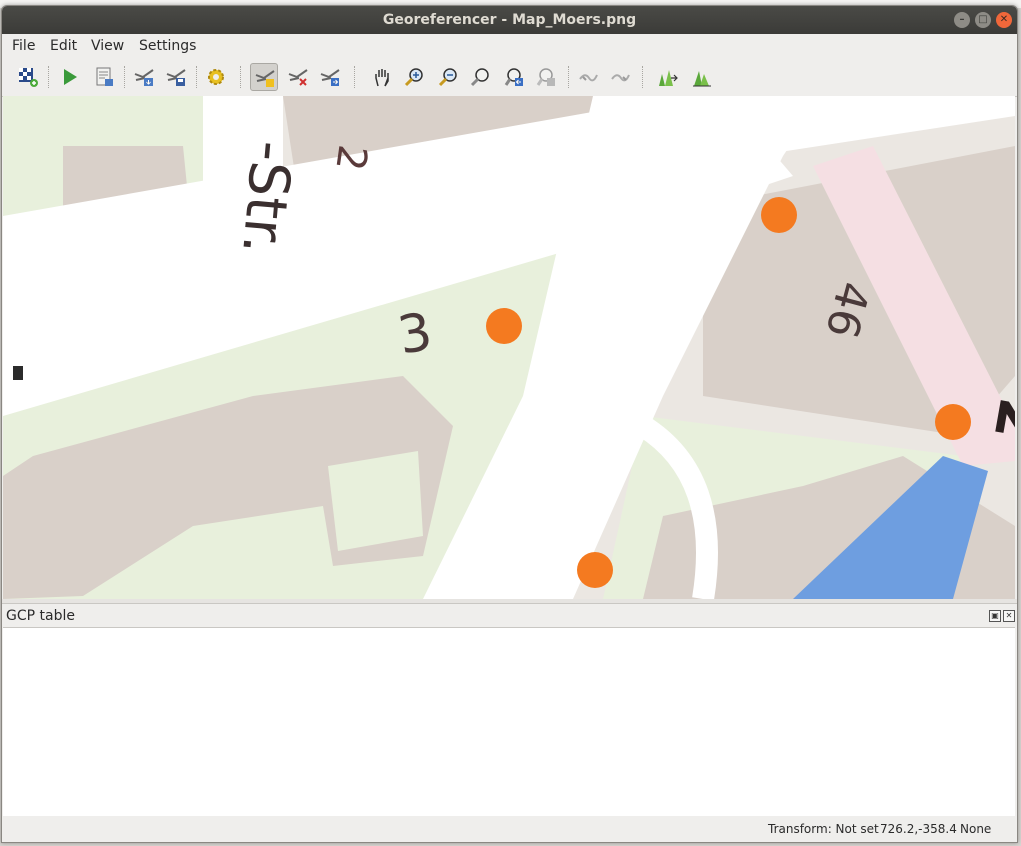 This screenshot has width=1021, height=846. I want to click on delete-point-icon, so click(298, 77).